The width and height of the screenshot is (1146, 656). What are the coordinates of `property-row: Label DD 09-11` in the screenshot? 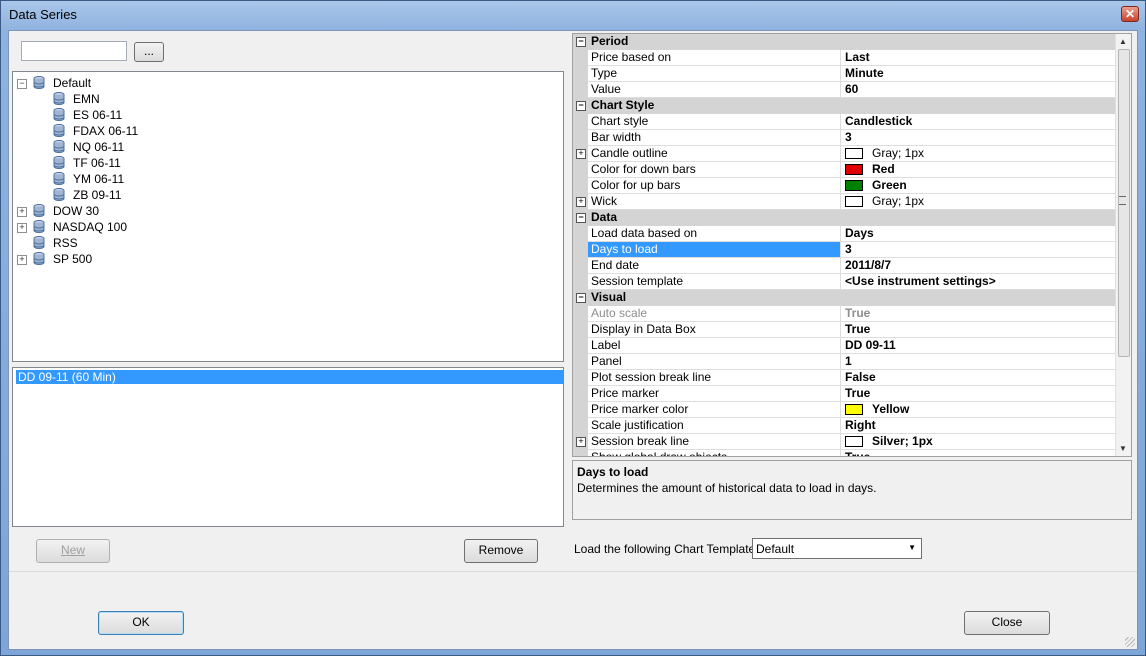 It's located at (845, 346).